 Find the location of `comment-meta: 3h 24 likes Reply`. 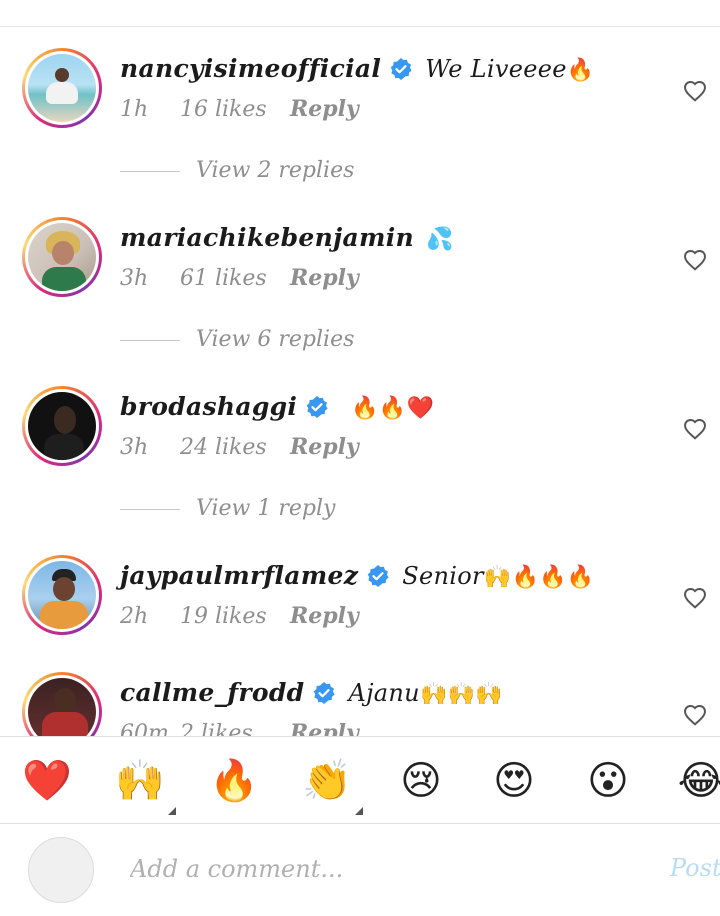

comment-meta: 3h 24 likes Reply is located at coordinates (239, 447).